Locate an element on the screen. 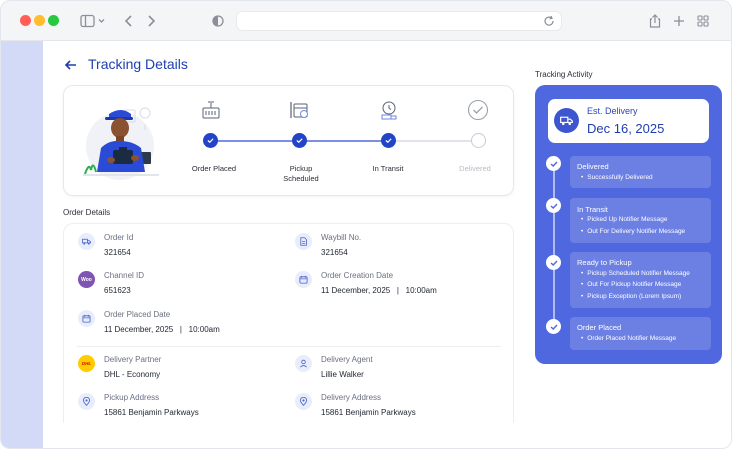  order-placed-date-value: 11 December, 2025 | 10:00am is located at coordinates (162, 329).